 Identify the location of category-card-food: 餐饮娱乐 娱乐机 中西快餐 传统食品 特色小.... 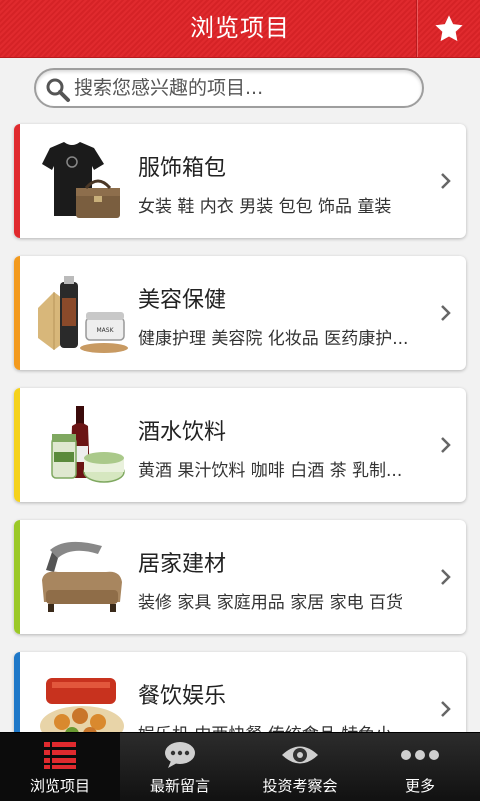
(240, 692).